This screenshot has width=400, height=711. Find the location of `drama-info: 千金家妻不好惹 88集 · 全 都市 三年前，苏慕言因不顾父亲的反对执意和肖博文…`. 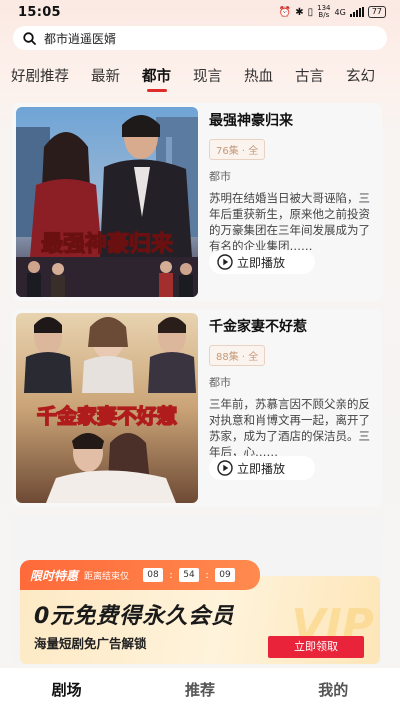

drama-info: 千金家妻不好惹 88集 · 全 都市 三年前，苏慕言因不顾父亲的反对执意和肖博文… is located at coordinates (292, 388).